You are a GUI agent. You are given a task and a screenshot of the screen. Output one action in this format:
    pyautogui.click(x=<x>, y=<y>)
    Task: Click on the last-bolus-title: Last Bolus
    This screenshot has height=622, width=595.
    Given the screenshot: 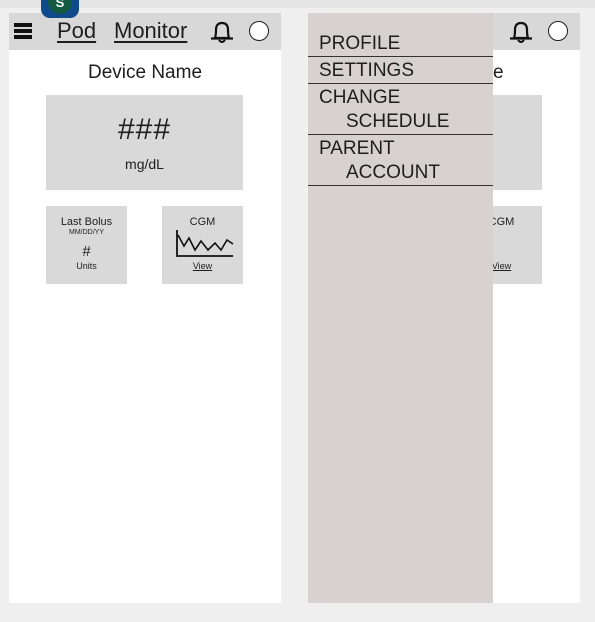 What is the action you would take?
    pyautogui.click(x=86, y=222)
    